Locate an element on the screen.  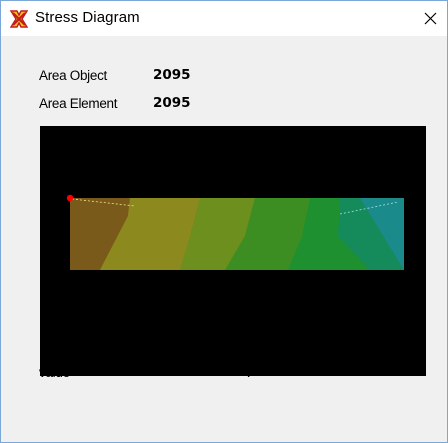
close-button is located at coordinates (430, 18).